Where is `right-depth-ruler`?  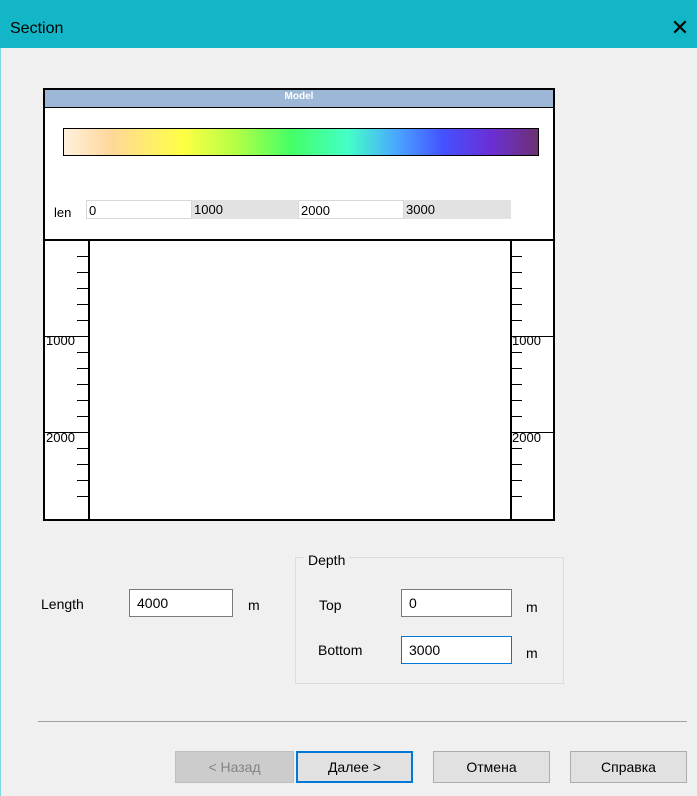
right-depth-ruler is located at coordinates (511, 380).